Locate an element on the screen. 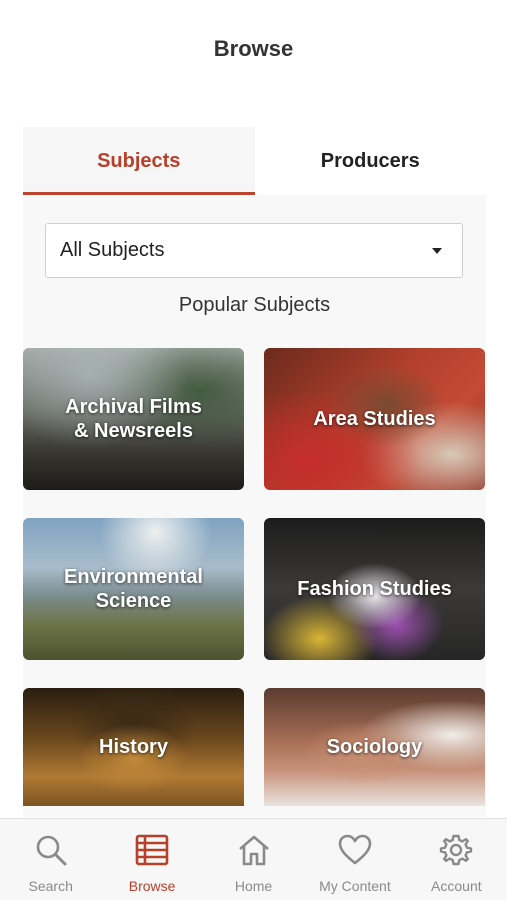  page-title: Browse is located at coordinates (253, 48).